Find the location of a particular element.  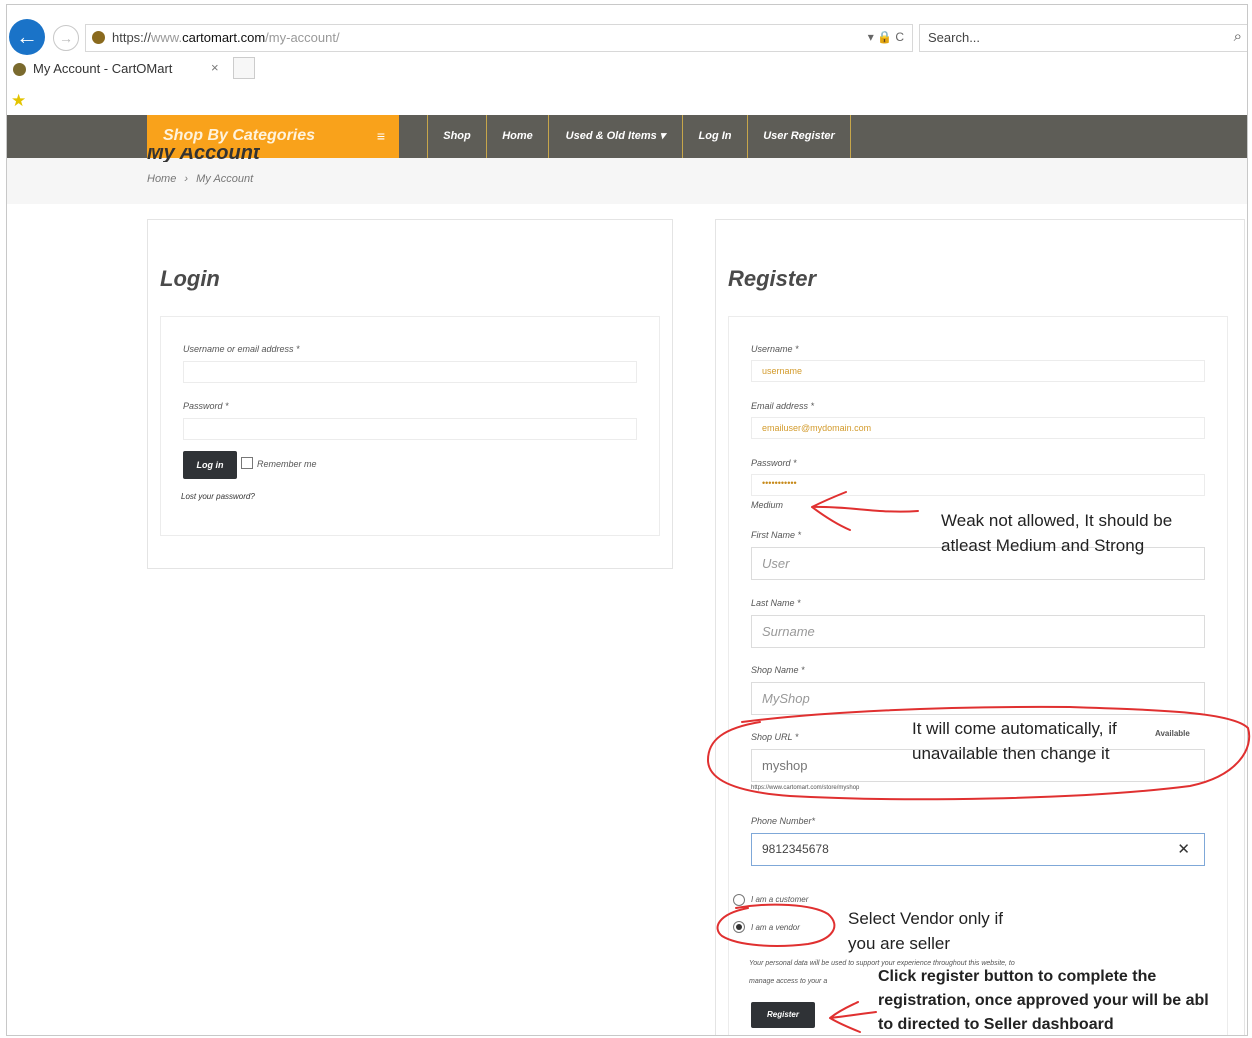

clear-icon: ✕ is located at coordinates (1183, 849).